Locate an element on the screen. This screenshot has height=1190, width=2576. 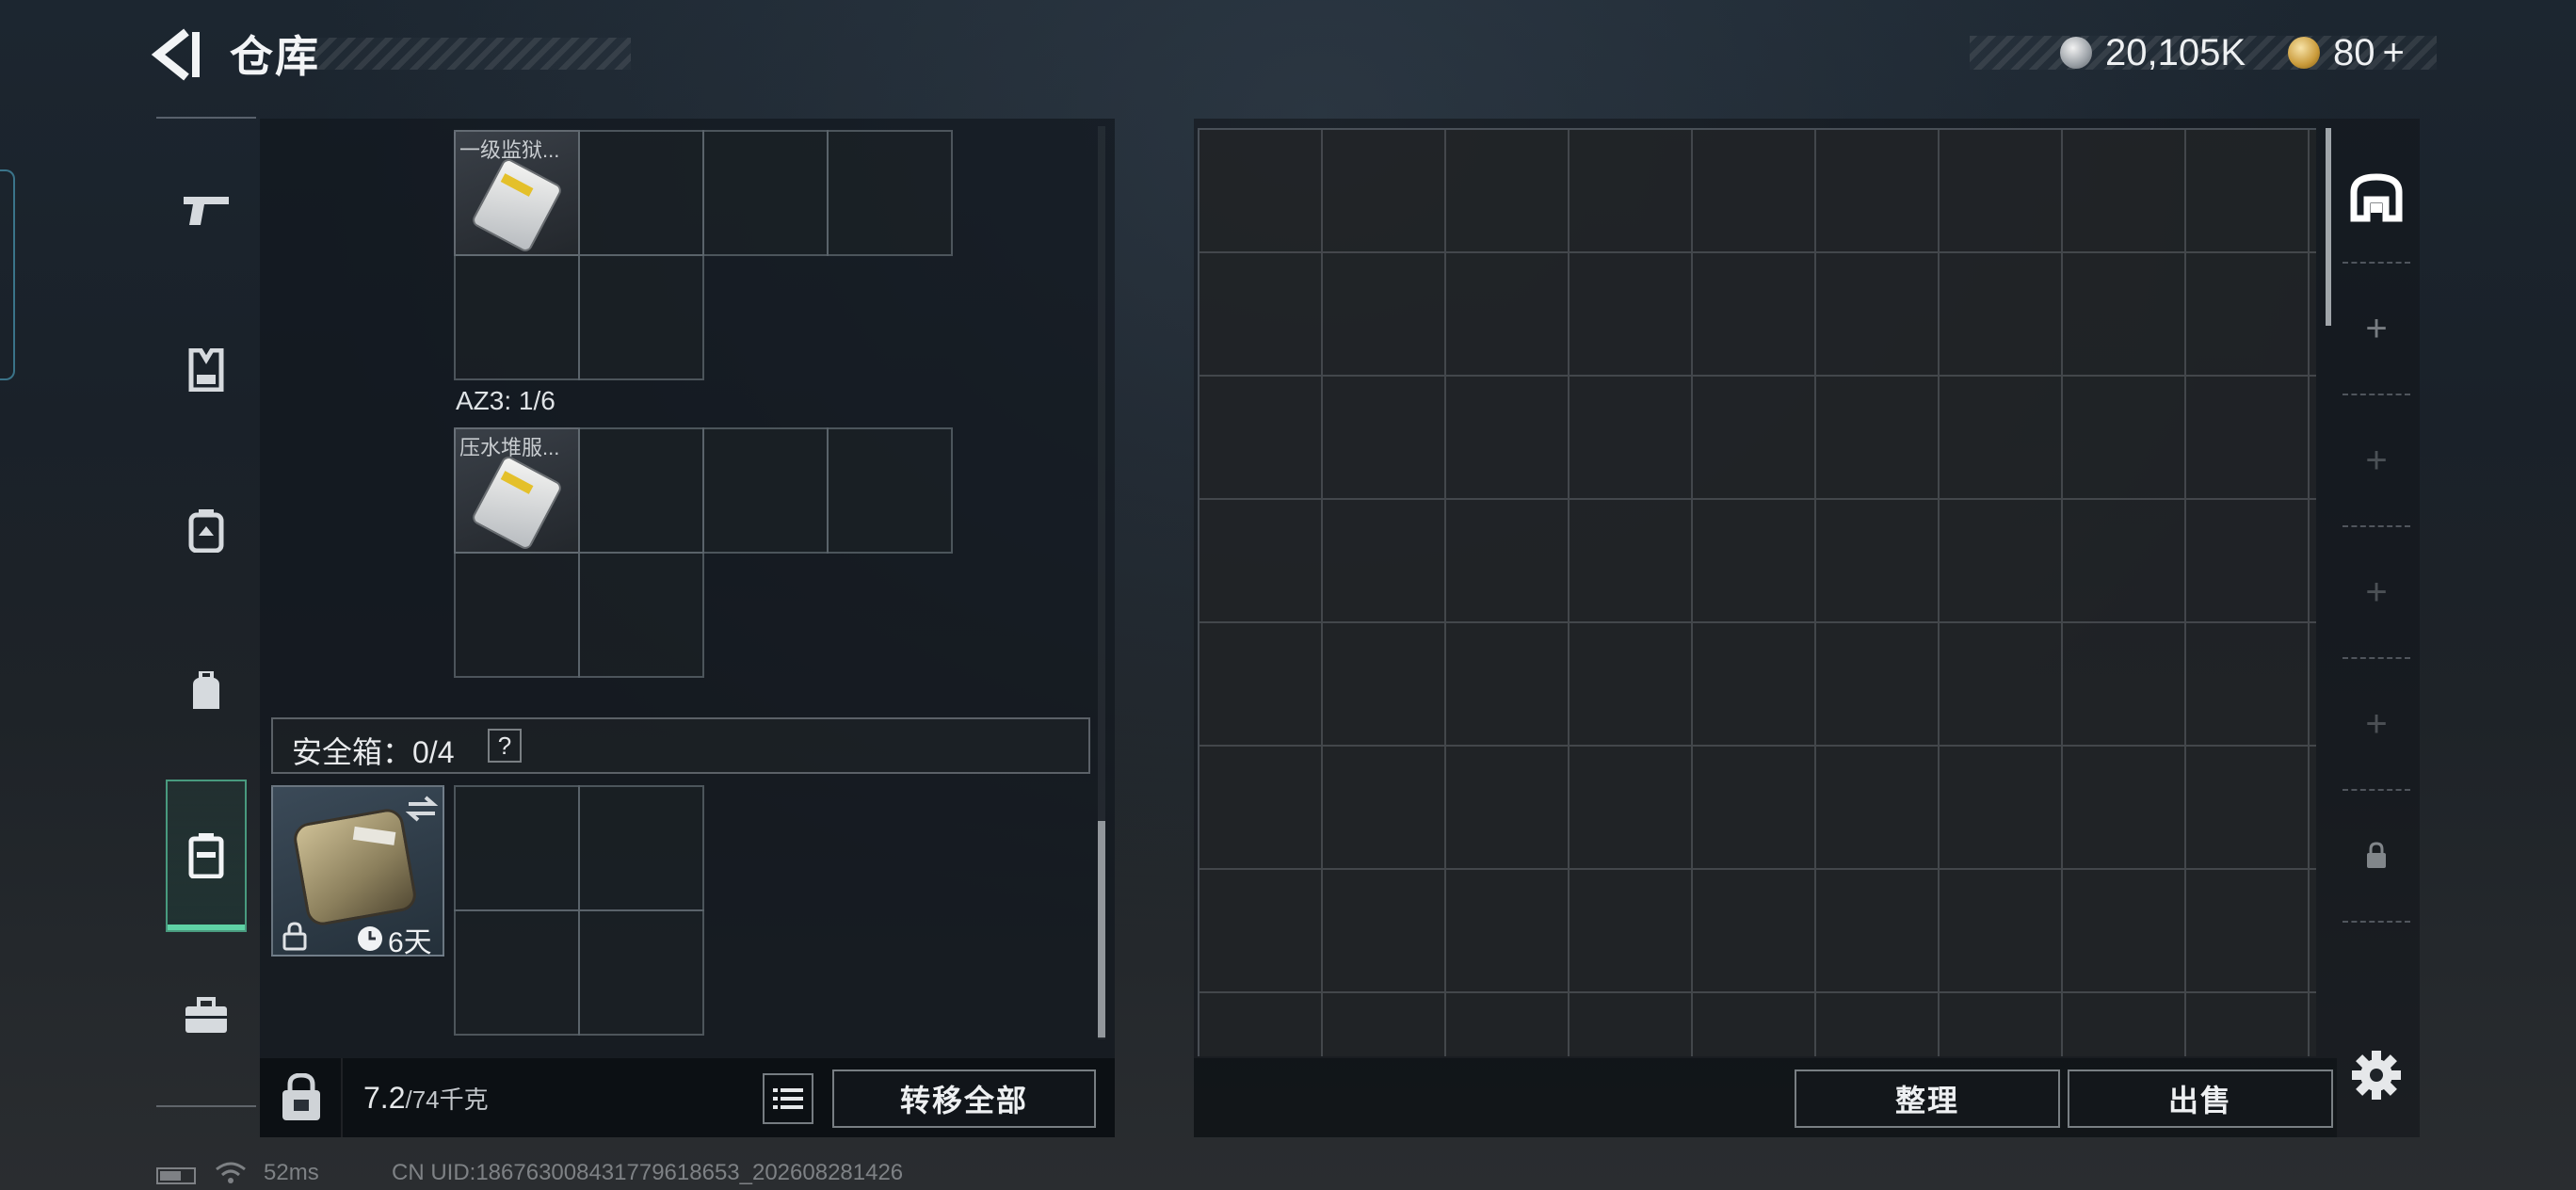
stash-scrollbar-thumb is located at coordinates (2328, 227).